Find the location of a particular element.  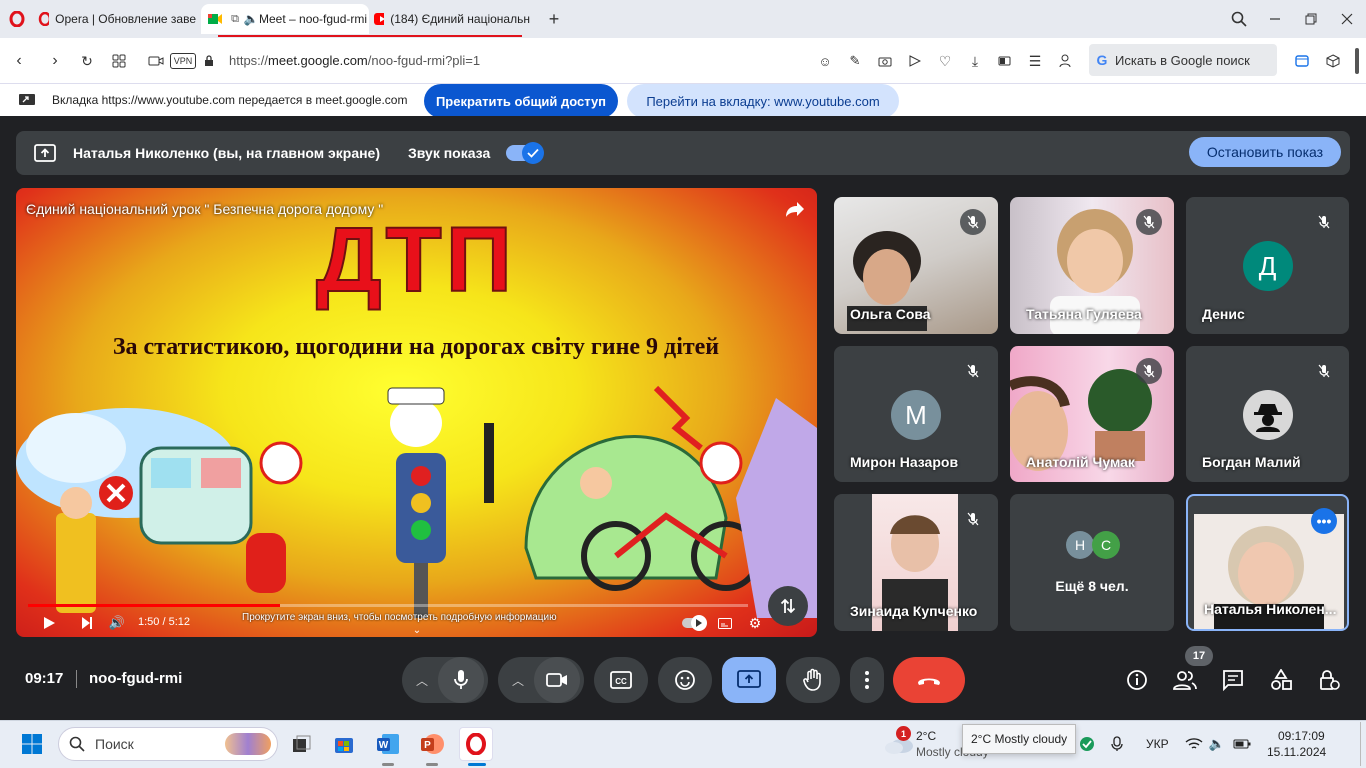

participant-name: Зинаида Купченко is located at coordinates (914, 611).